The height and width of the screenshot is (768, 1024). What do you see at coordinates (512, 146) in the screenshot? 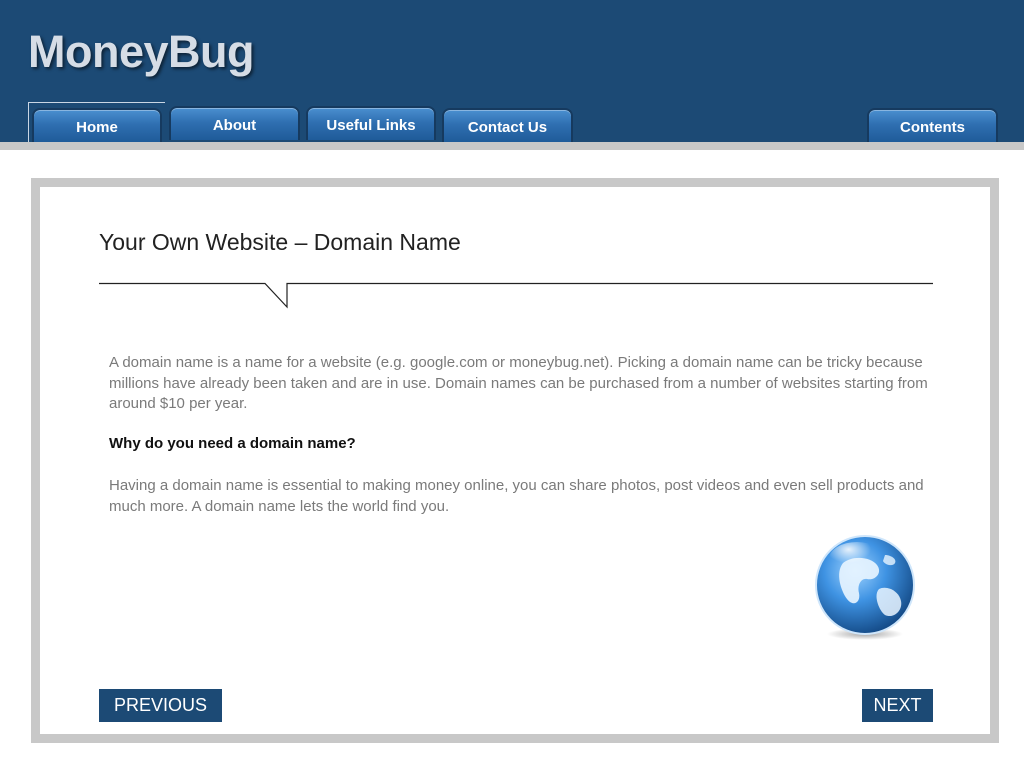
I see `header-divider-strip` at bounding box center [512, 146].